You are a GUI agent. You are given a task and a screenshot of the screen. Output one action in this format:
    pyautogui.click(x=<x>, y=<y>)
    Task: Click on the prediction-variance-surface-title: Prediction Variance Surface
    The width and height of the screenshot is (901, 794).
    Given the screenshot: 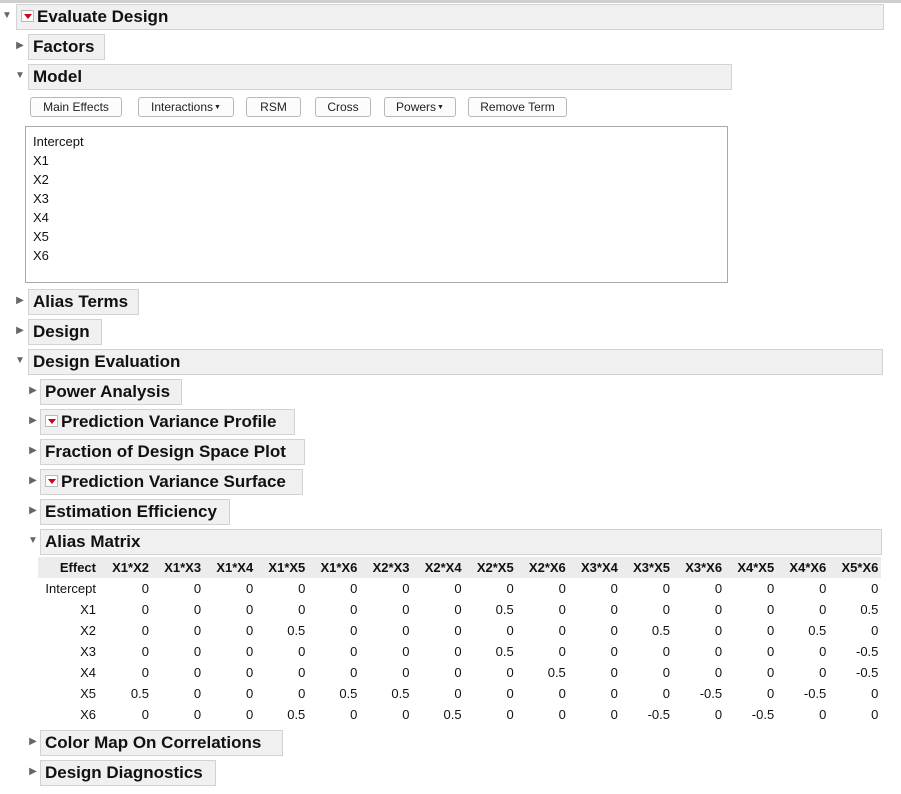 What is the action you would take?
    pyautogui.click(x=173, y=481)
    